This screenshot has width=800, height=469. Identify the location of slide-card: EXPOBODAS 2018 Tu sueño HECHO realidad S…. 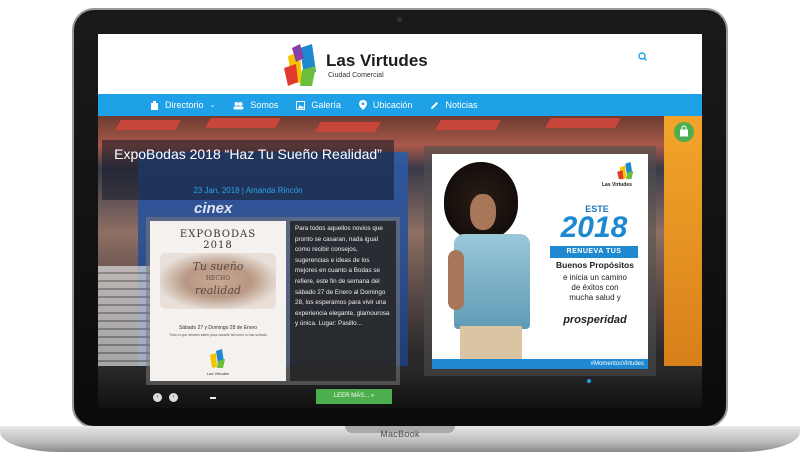
(273, 301).